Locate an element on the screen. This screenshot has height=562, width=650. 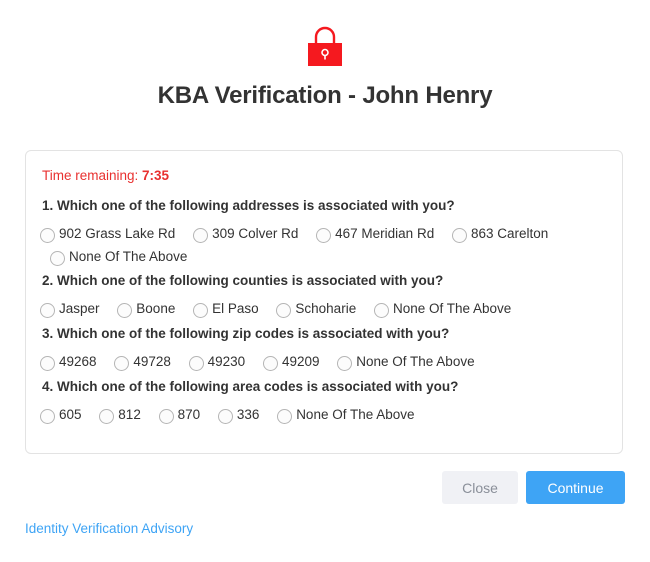
q2-option-5: None Of The Above is located at coordinates (442, 308).